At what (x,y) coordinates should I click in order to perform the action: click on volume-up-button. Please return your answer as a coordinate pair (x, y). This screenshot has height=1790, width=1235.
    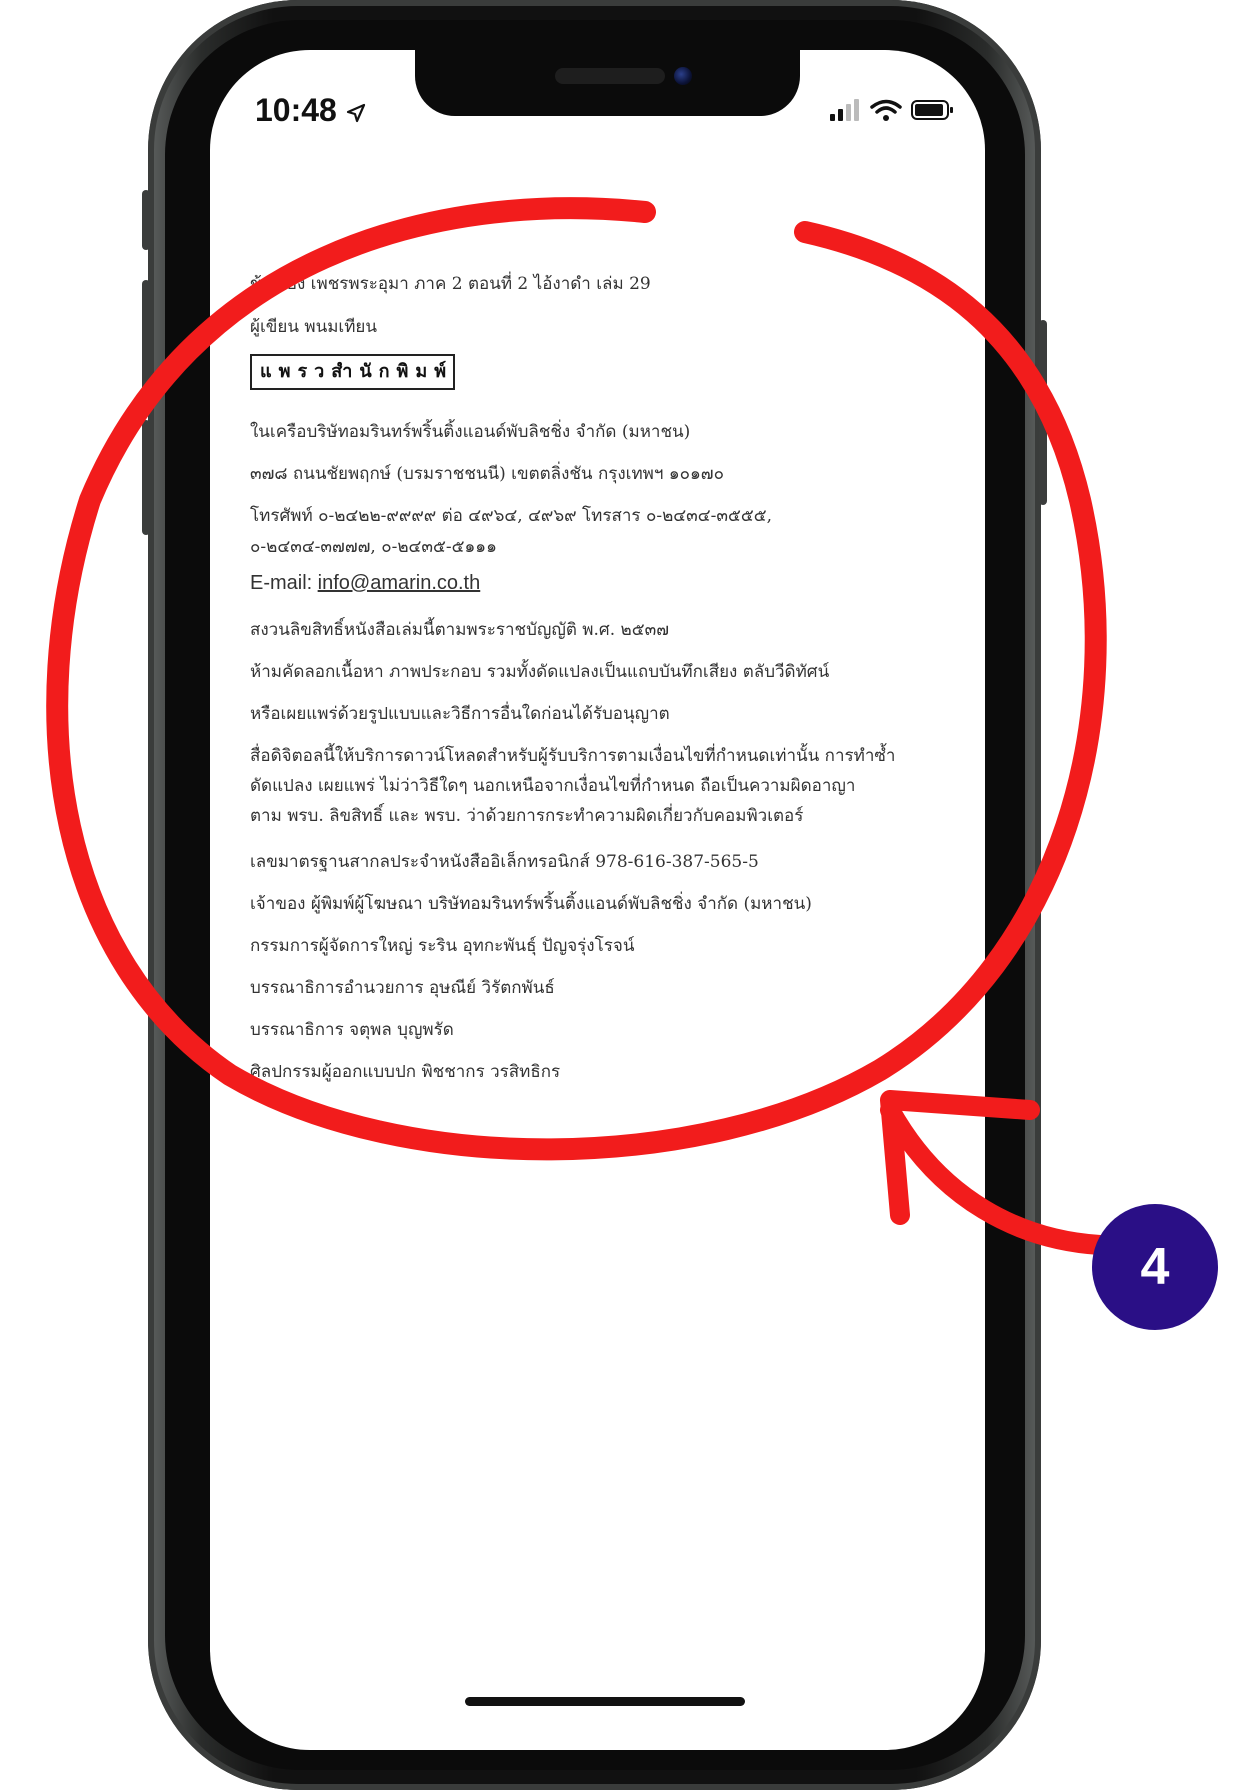
    Looking at the image, I should click on (146, 337).